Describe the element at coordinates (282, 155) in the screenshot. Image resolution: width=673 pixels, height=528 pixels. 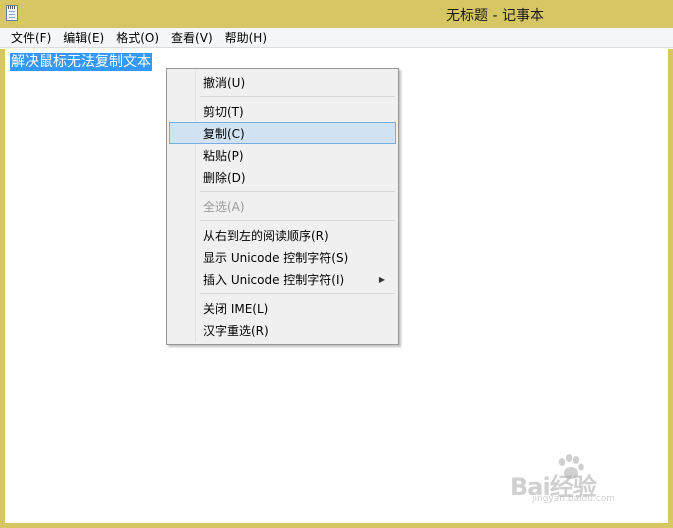
I see `context-item-paste: 粘贴(P)` at that location.